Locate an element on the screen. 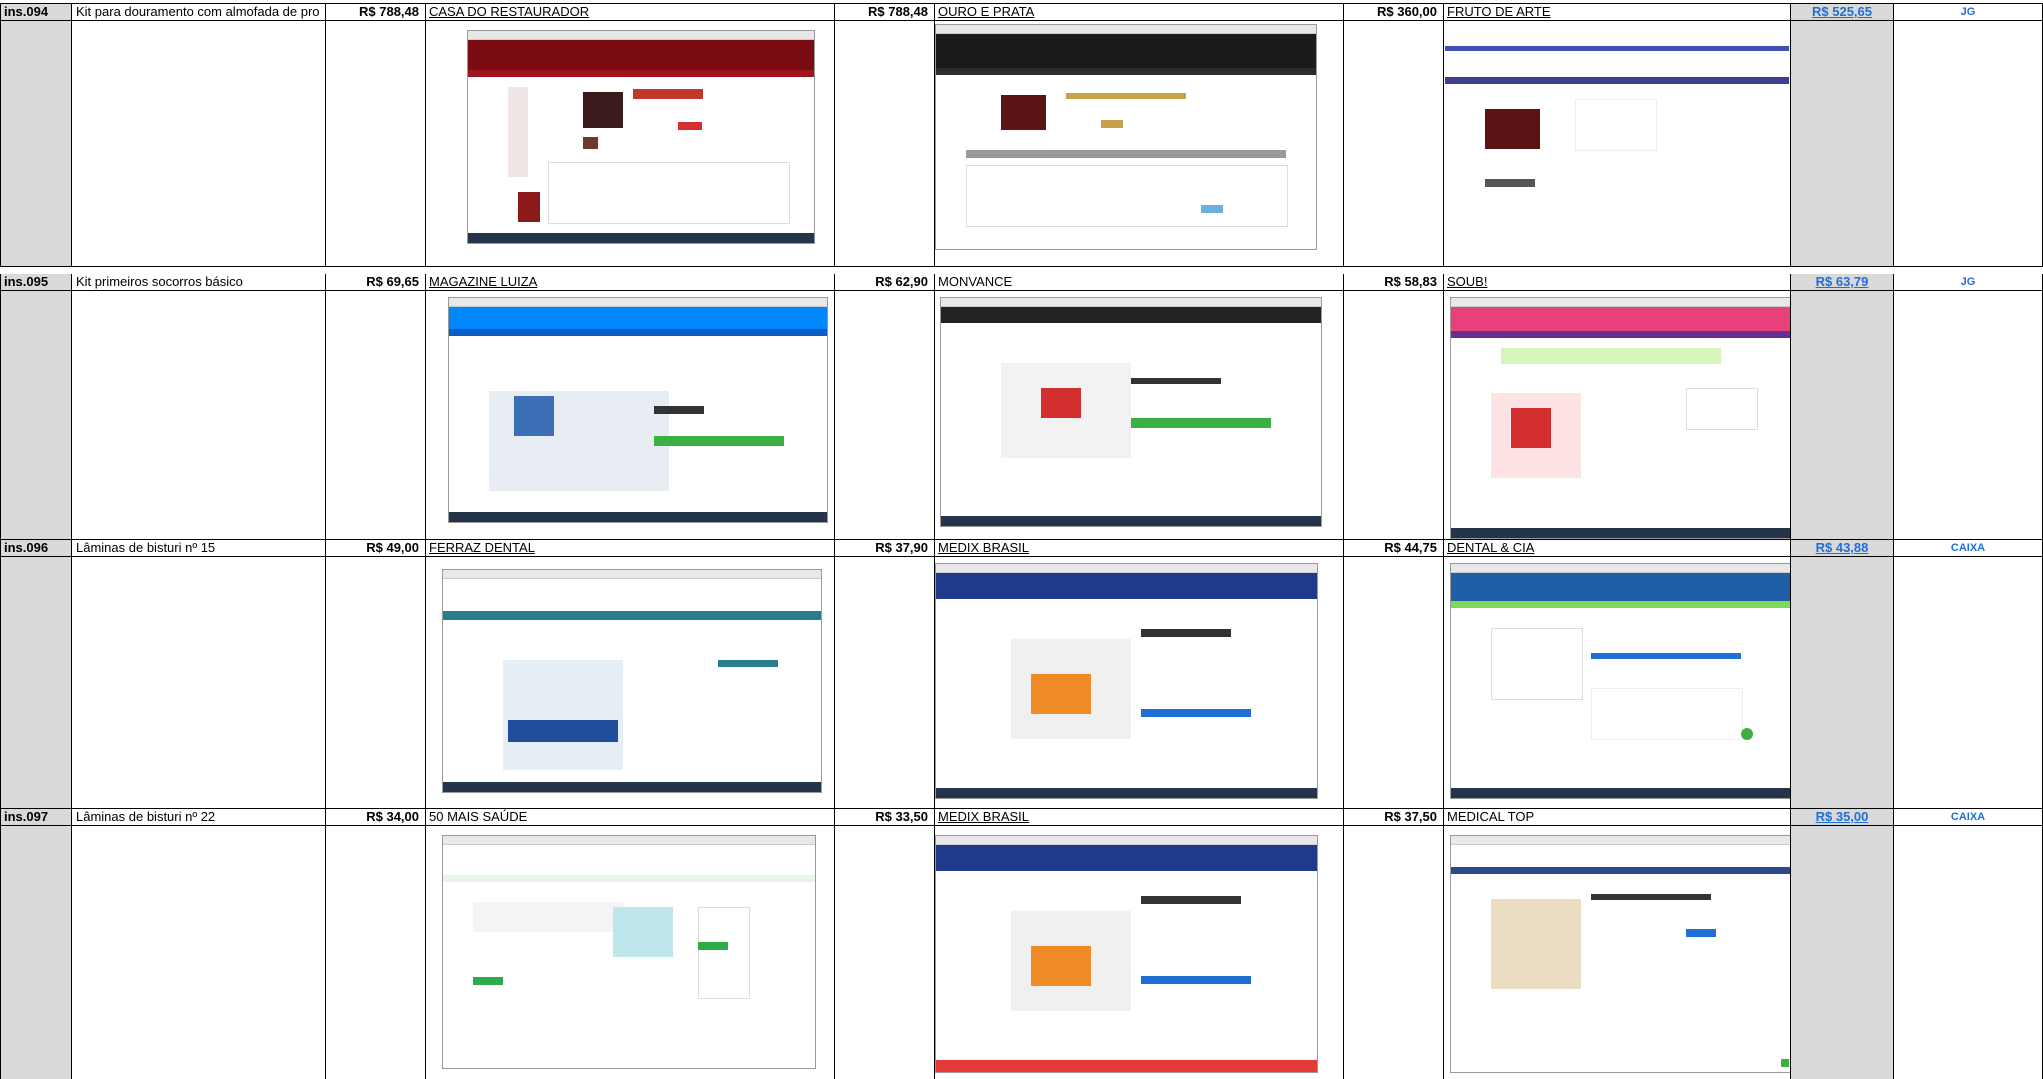  average-price: R$ 525,65 is located at coordinates (1842, 12).